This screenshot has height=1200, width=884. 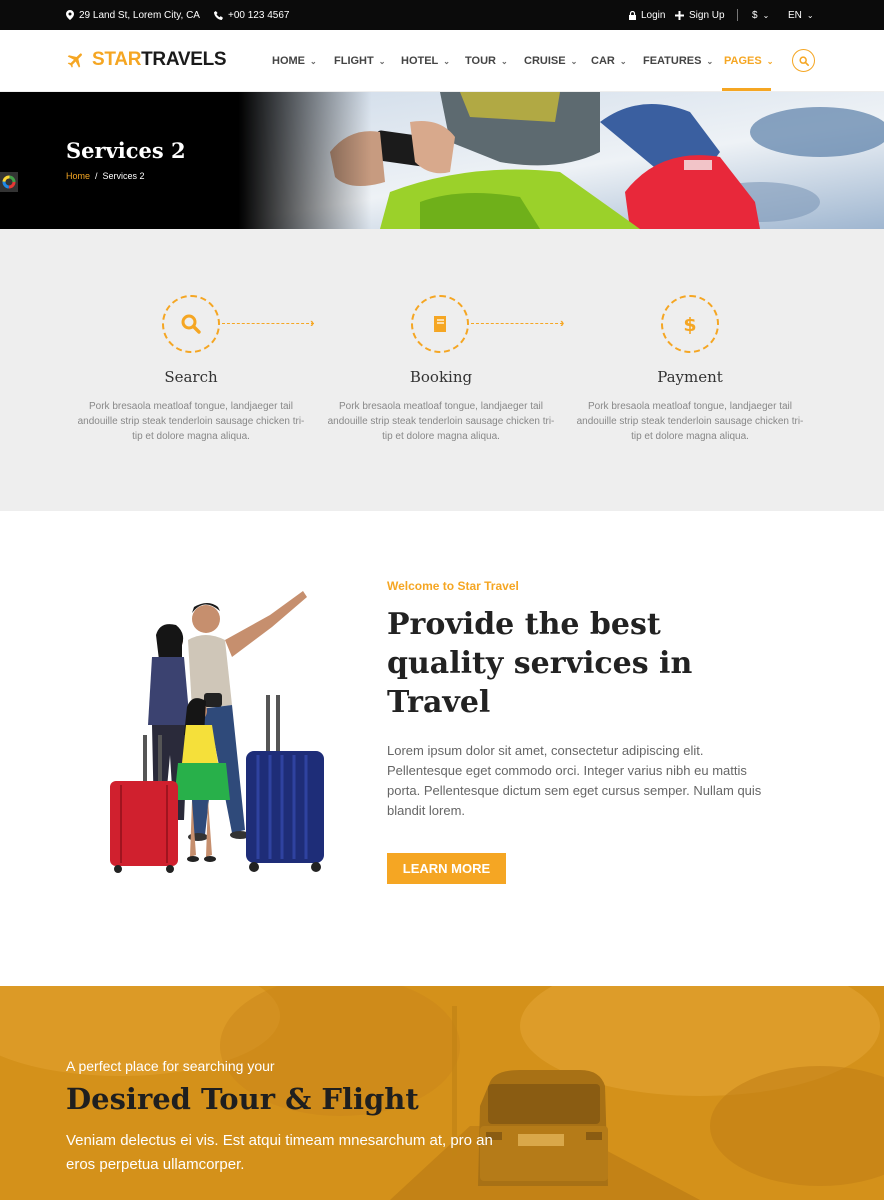 I want to click on address-info: 29 Land St, Lorem City, CA, so click(x=133, y=15).